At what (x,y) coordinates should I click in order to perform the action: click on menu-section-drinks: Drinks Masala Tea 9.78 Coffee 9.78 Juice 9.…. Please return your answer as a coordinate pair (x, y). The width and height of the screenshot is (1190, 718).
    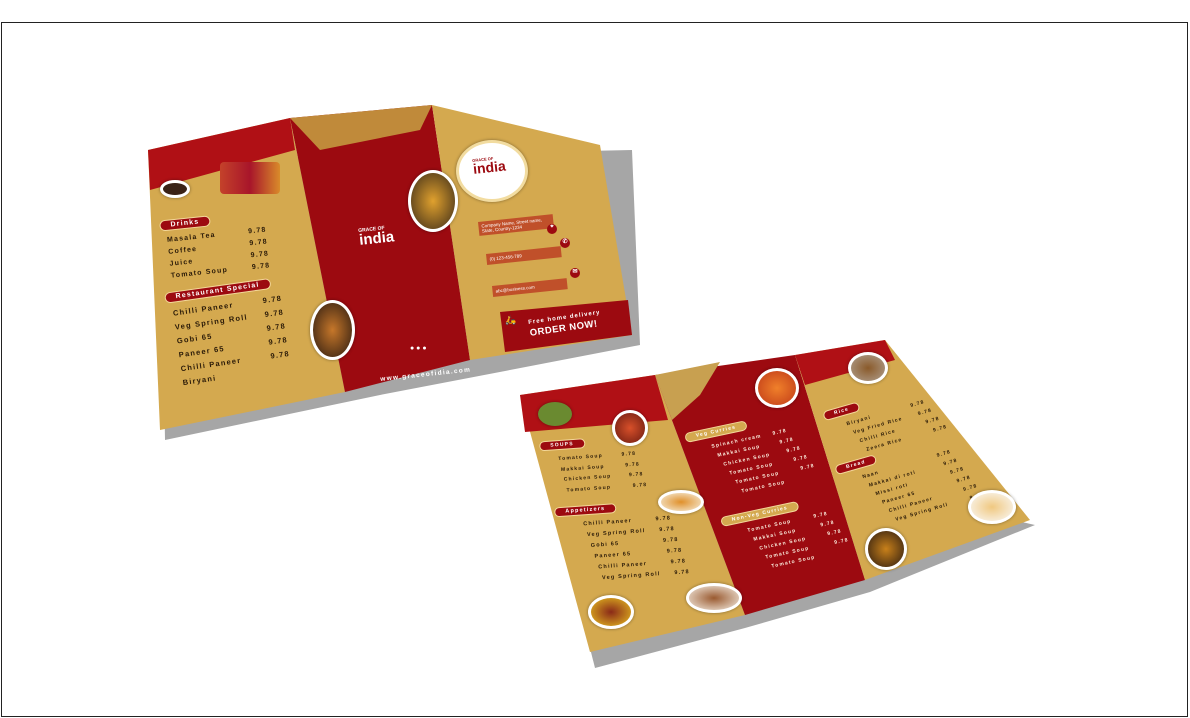
    Looking at the image, I should click on (215, 246).